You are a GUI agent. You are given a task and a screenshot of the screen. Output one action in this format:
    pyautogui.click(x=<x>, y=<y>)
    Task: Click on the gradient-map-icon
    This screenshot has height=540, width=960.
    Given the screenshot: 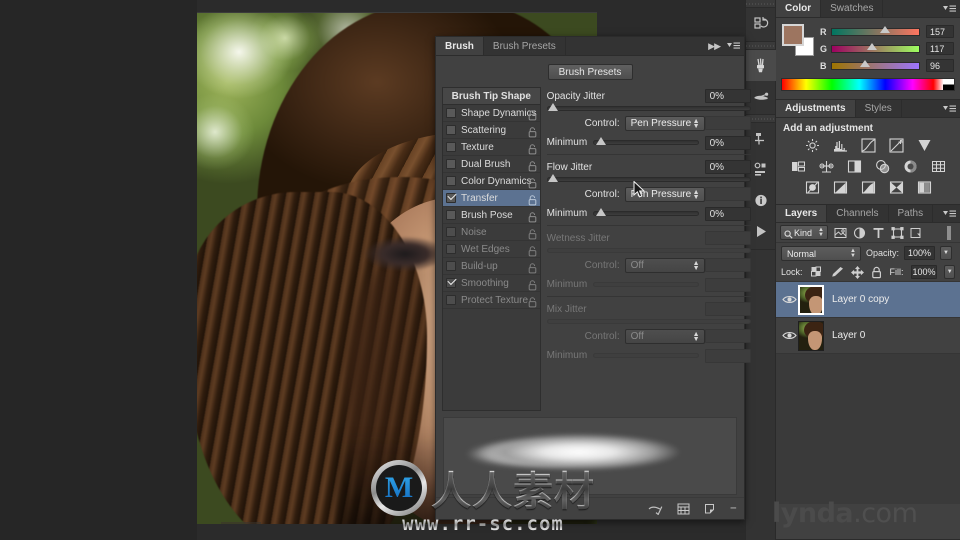 What is the action you would take?
    pyautogui.click(x=924, y=187)
    